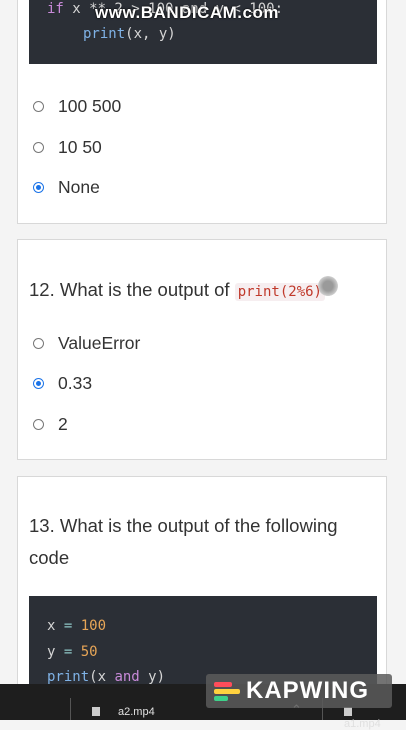 This screenshot has height=730, width=406. Describe the element at coordinates (80, 147) in the screenshot. I see `option-label: 10 50` at that location.